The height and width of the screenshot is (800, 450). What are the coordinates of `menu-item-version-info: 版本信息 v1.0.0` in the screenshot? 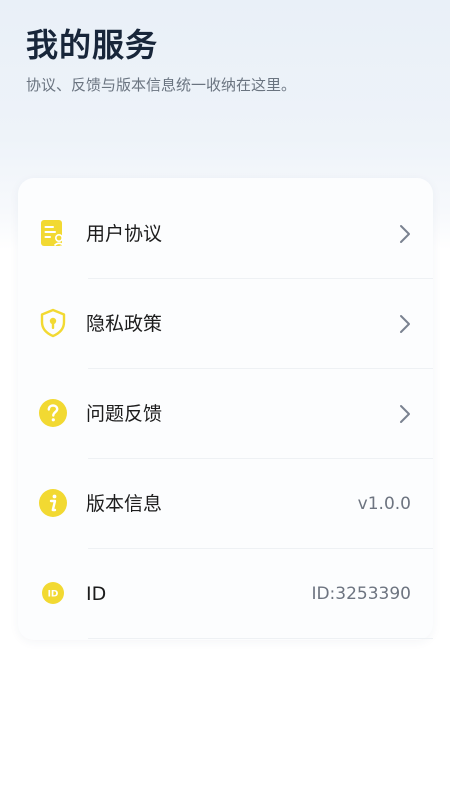 It's located at (225, 504).